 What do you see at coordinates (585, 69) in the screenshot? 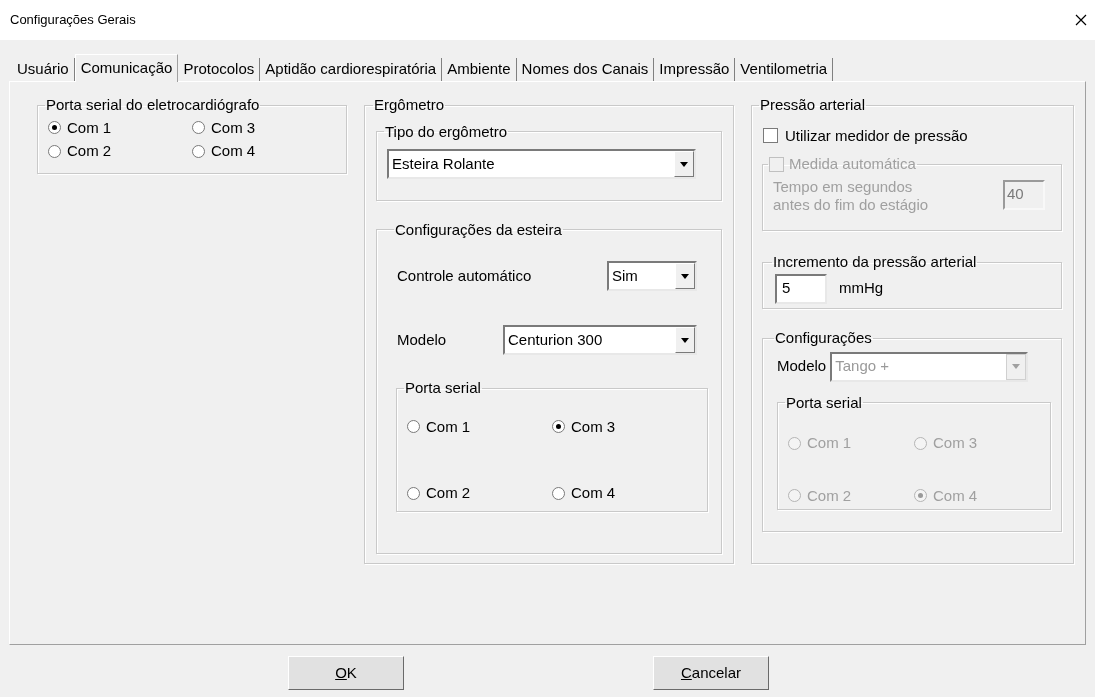
I see `tab: Nomes dos Canais` at bounding box center [585, 69].